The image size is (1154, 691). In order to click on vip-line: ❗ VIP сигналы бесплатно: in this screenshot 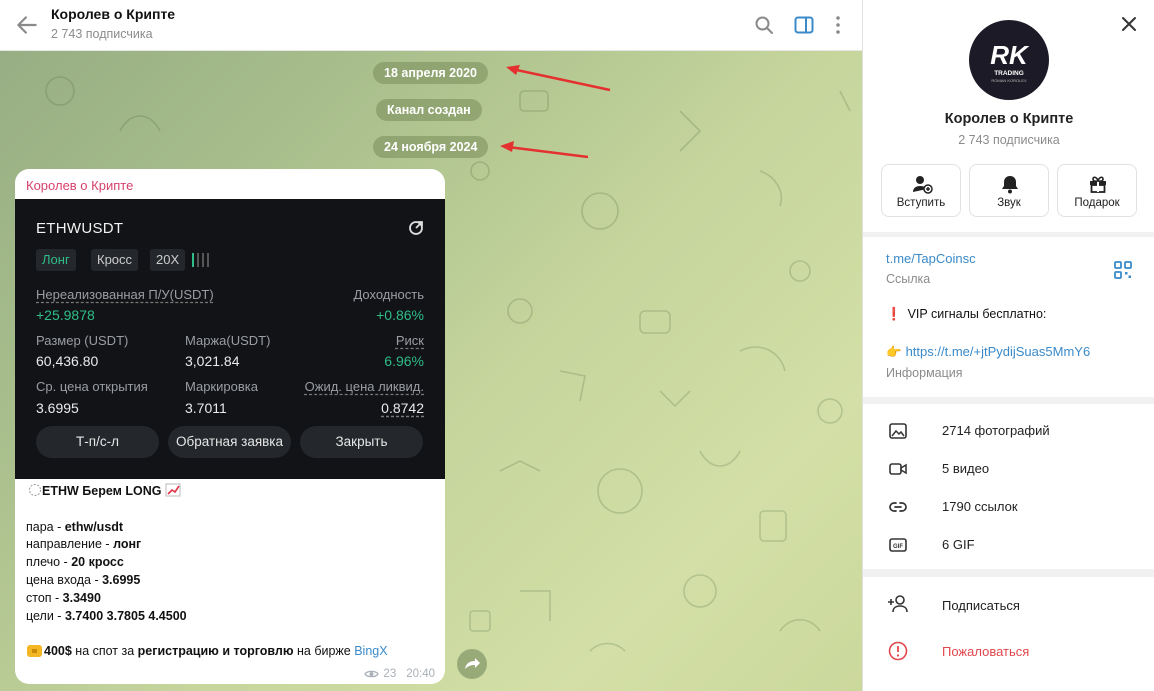, I will do `click(966, 314)`.